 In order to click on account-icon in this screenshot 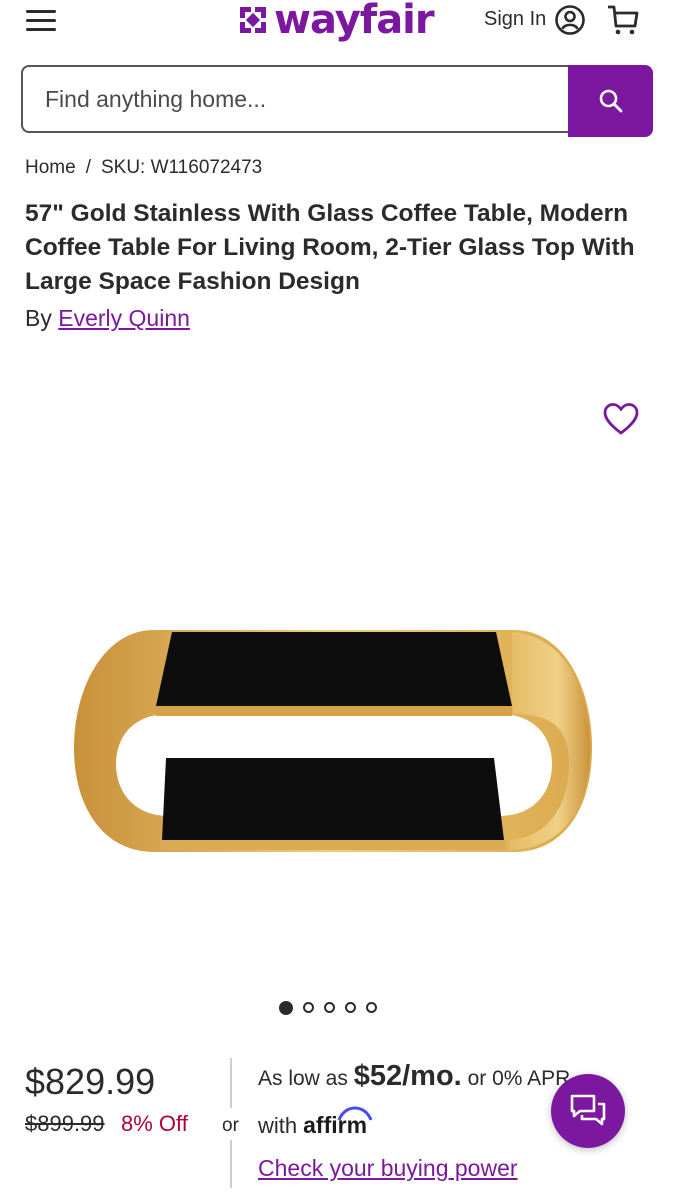, I will do `click(570, 20)`.